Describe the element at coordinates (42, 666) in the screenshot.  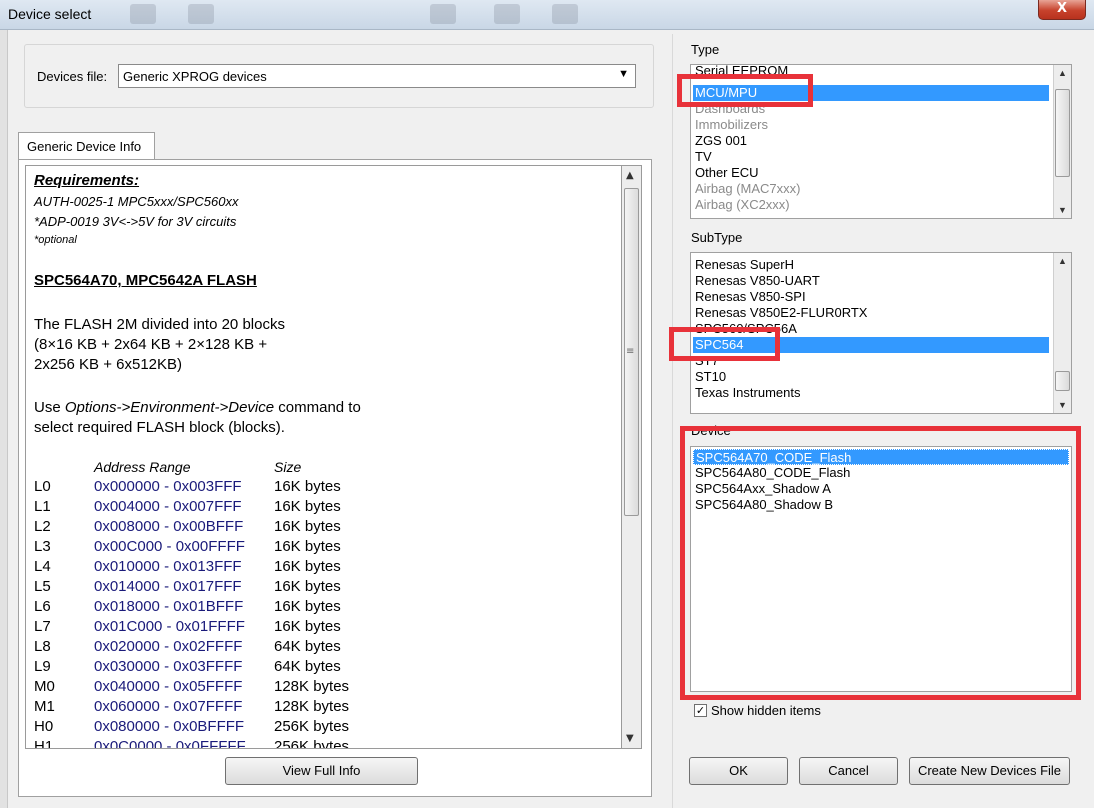
I see `block-name: L9` at that location.